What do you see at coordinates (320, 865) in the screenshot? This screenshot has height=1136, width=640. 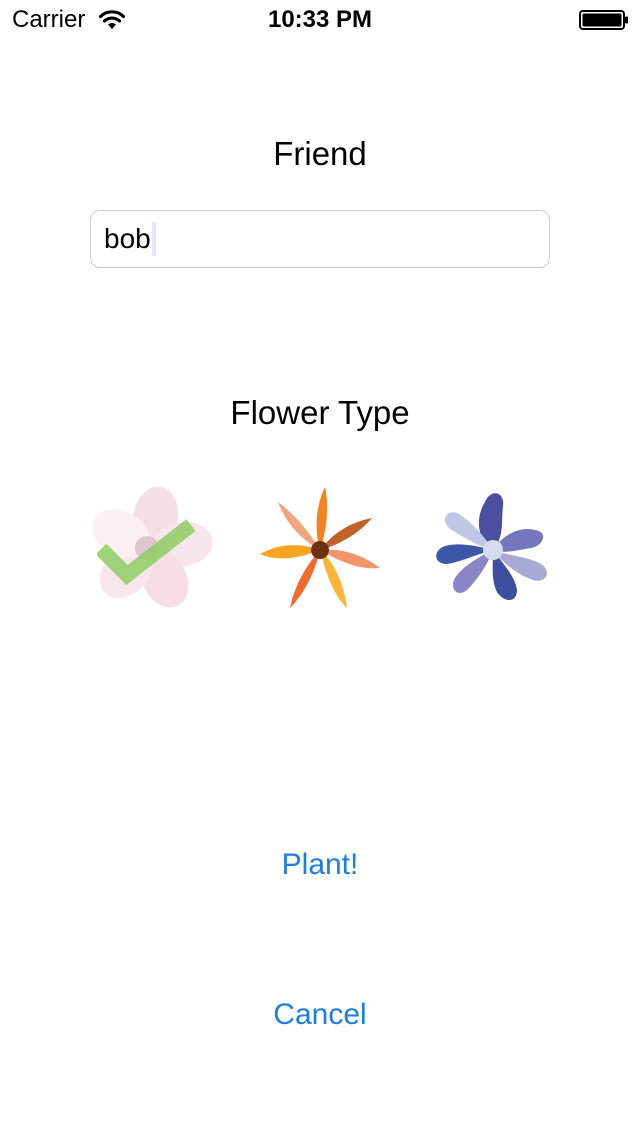 I see `plant-button: Plant!` at bounding box center [320, 865].